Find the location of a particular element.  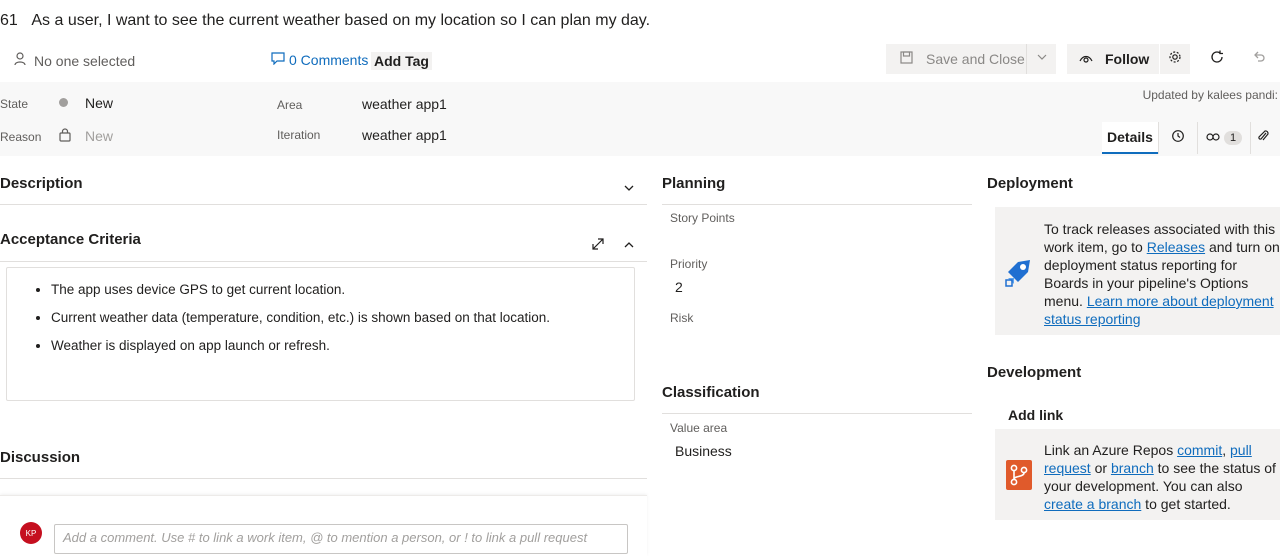

links-count-badge: 1 is located at coordinates (1233, 138).